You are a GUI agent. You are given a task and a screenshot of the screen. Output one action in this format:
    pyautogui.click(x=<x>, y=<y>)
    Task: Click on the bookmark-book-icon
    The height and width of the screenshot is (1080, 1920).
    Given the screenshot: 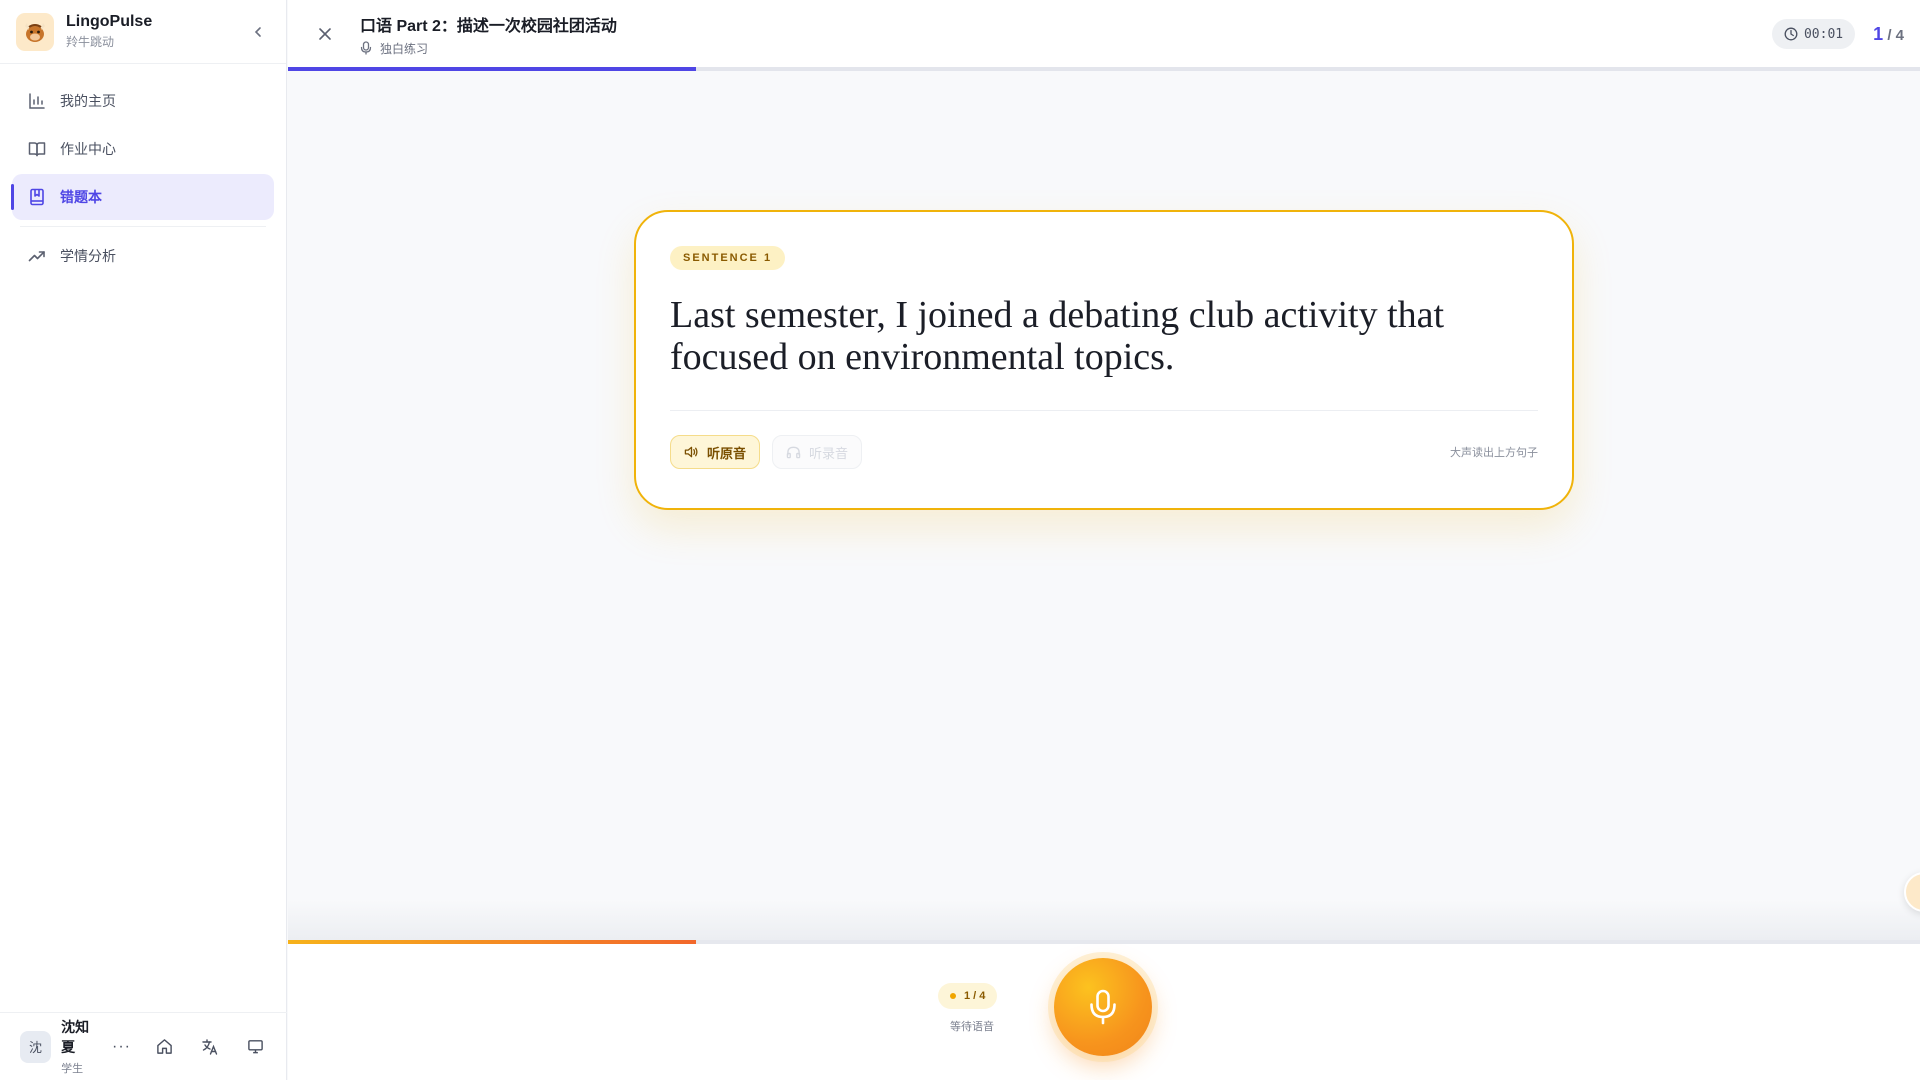 What is the action you would take?
    pyautogui.click(x=37, y=197)
    